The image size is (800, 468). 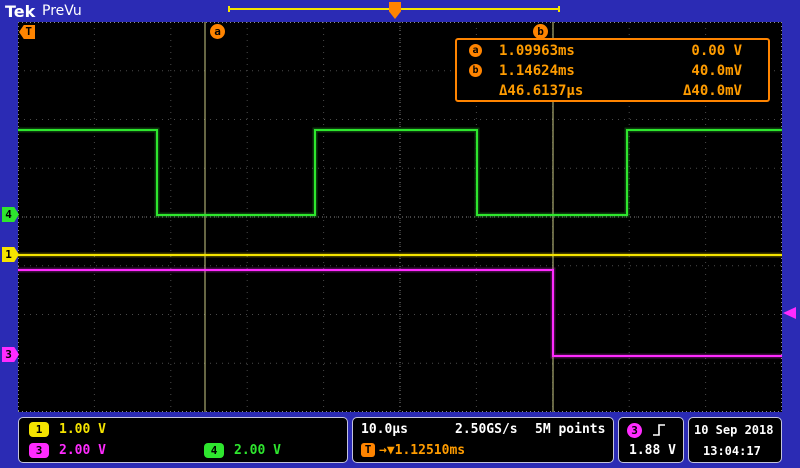 What do you see at coordinates (368, 450) in the screenshot?
I see `trigger-position-badge: T` at bounding box center [368, 450].